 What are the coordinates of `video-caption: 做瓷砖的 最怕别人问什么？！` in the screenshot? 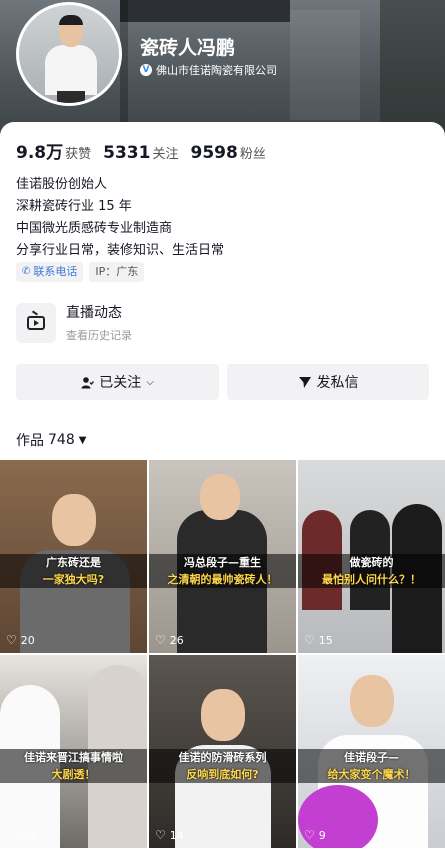 It's located at (371, 571).